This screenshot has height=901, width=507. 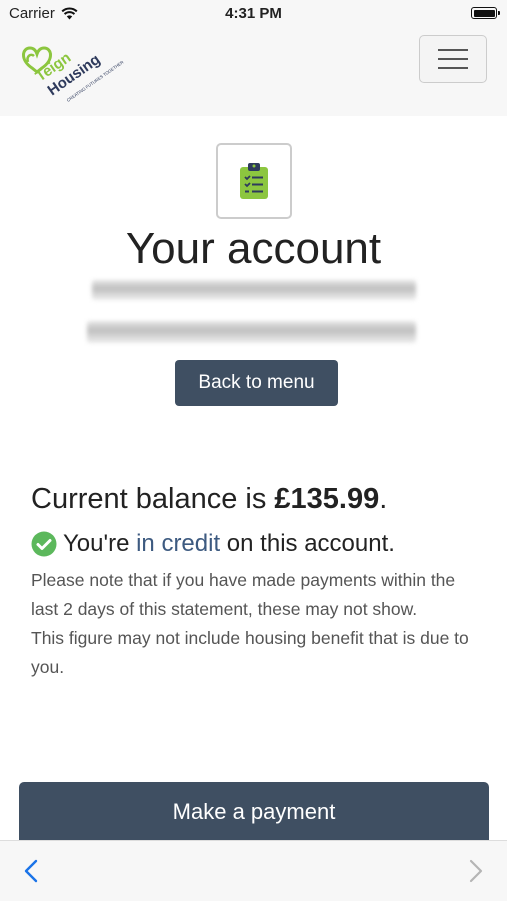 I want to click on credit-text: You're in credit on this account., so click(x=229, y=544).